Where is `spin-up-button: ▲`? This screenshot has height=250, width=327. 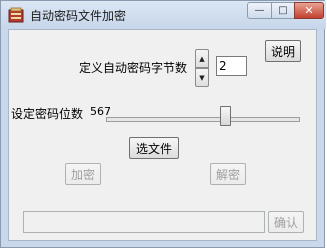 spin-up-button: ▲ is located at coordinates (202, 58).